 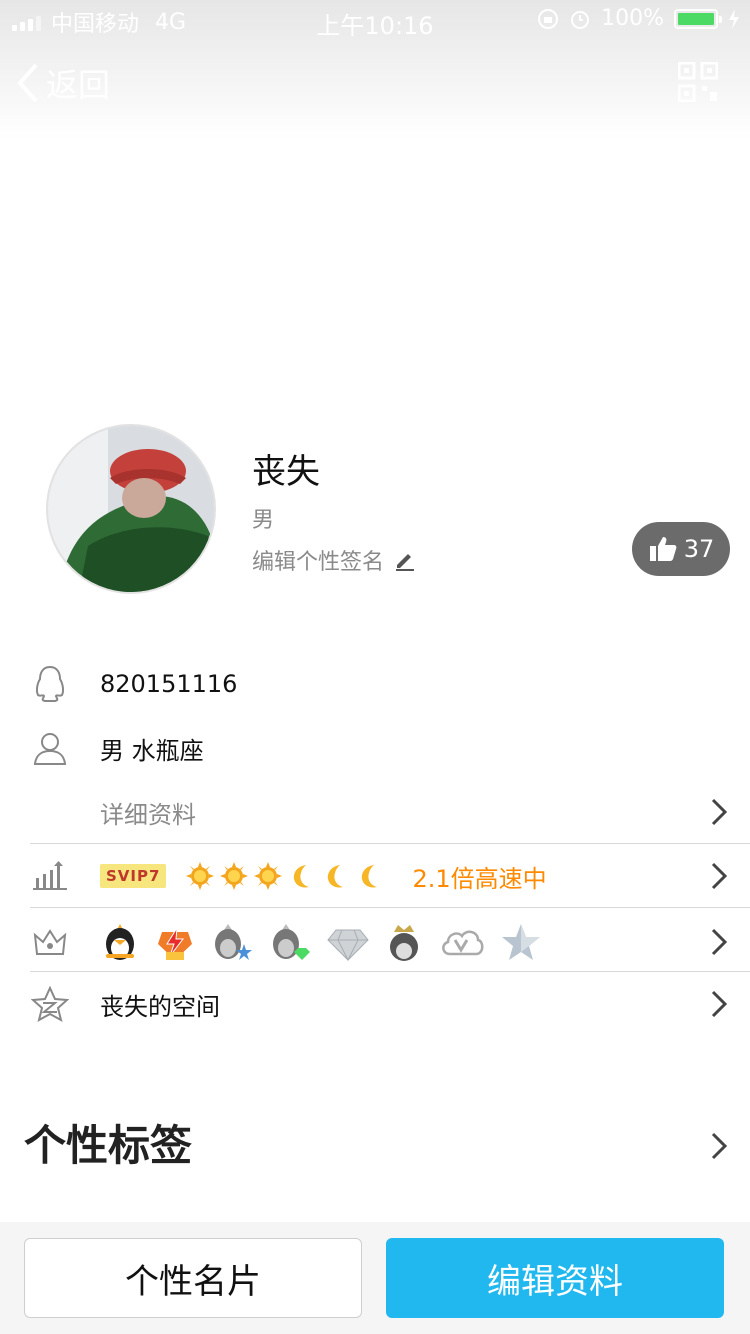 What do you see at coordinates (405, 562) in the screenshot?
I see `pencil-icon` at bounding box center [405, 562].